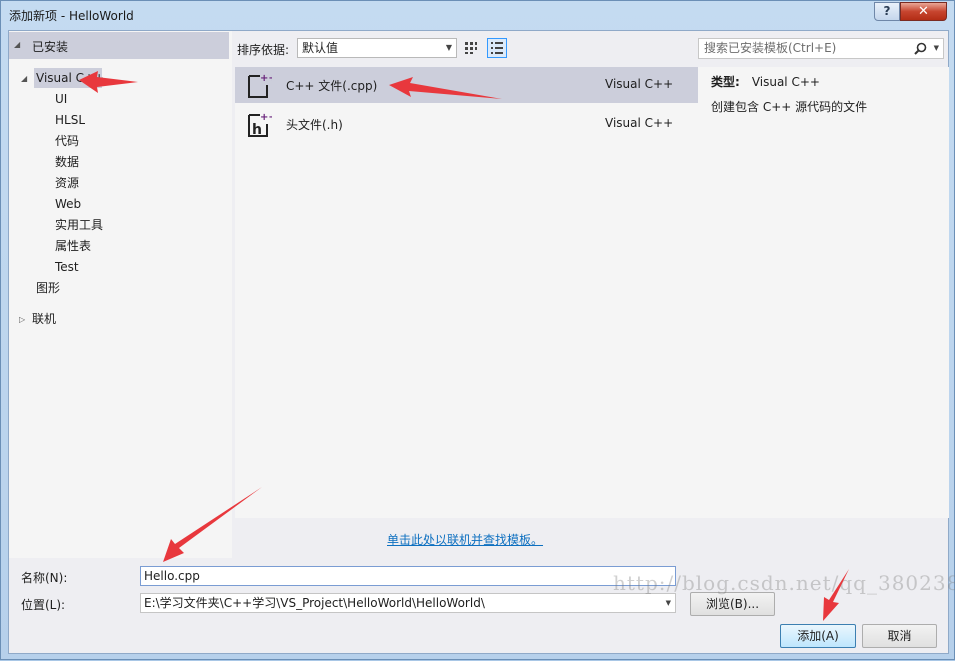 Image resolution: width=955 pixels, height=661 pixels. Describe the element at coordinates (43, 605) in the screenshot. I see `location-label: 位置(L):` at that location.